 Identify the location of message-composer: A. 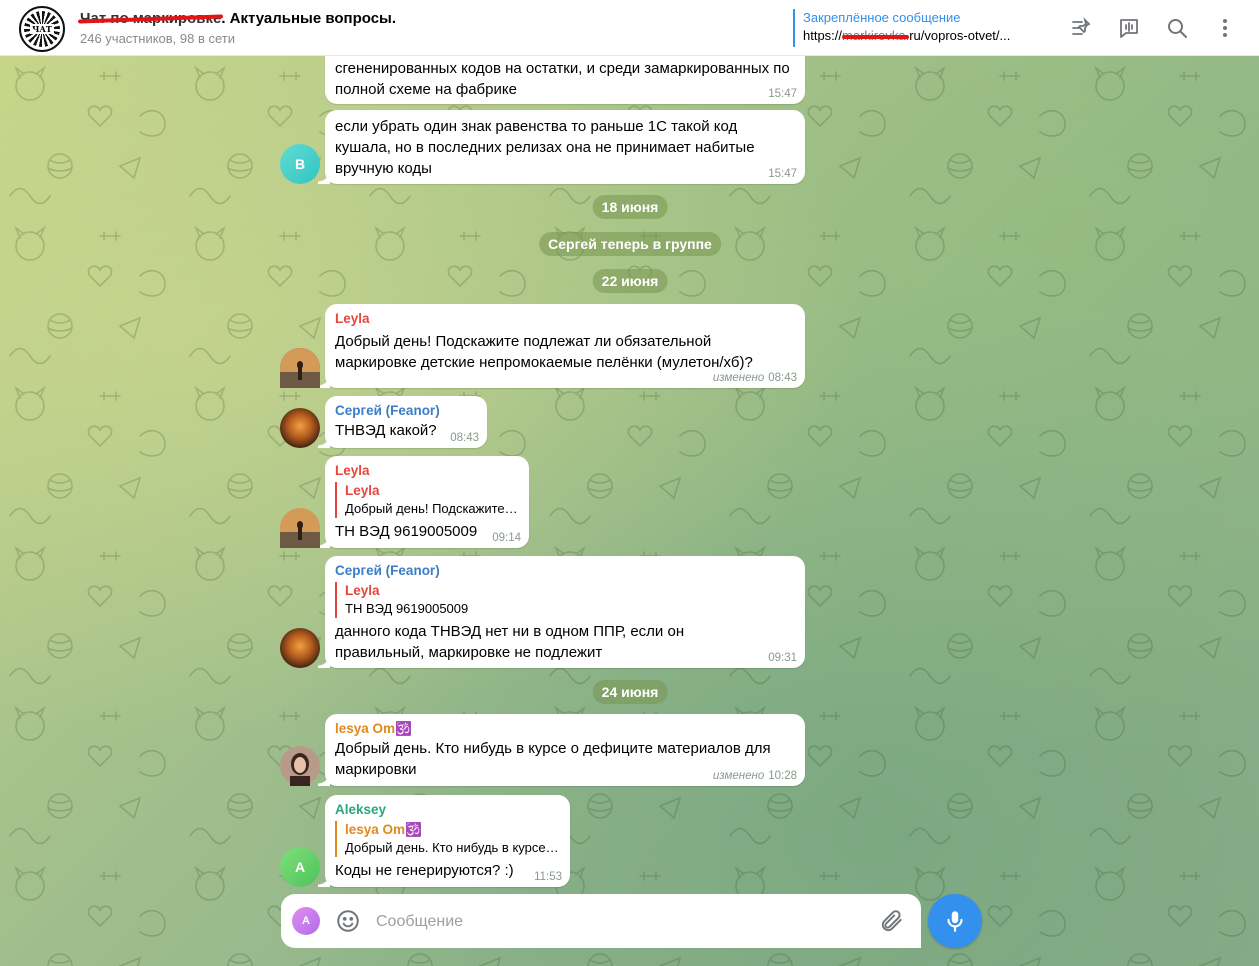
(601, 921).